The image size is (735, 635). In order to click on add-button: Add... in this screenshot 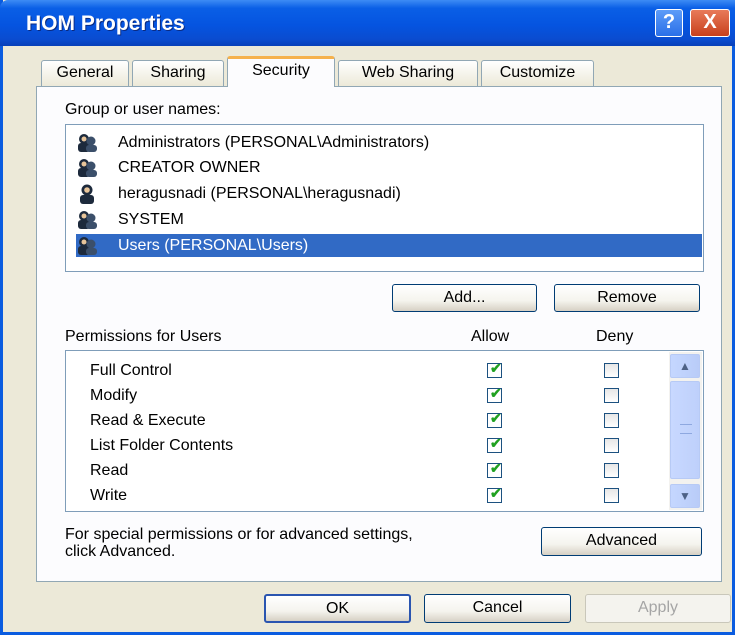, I will do `click(464, 298)`.